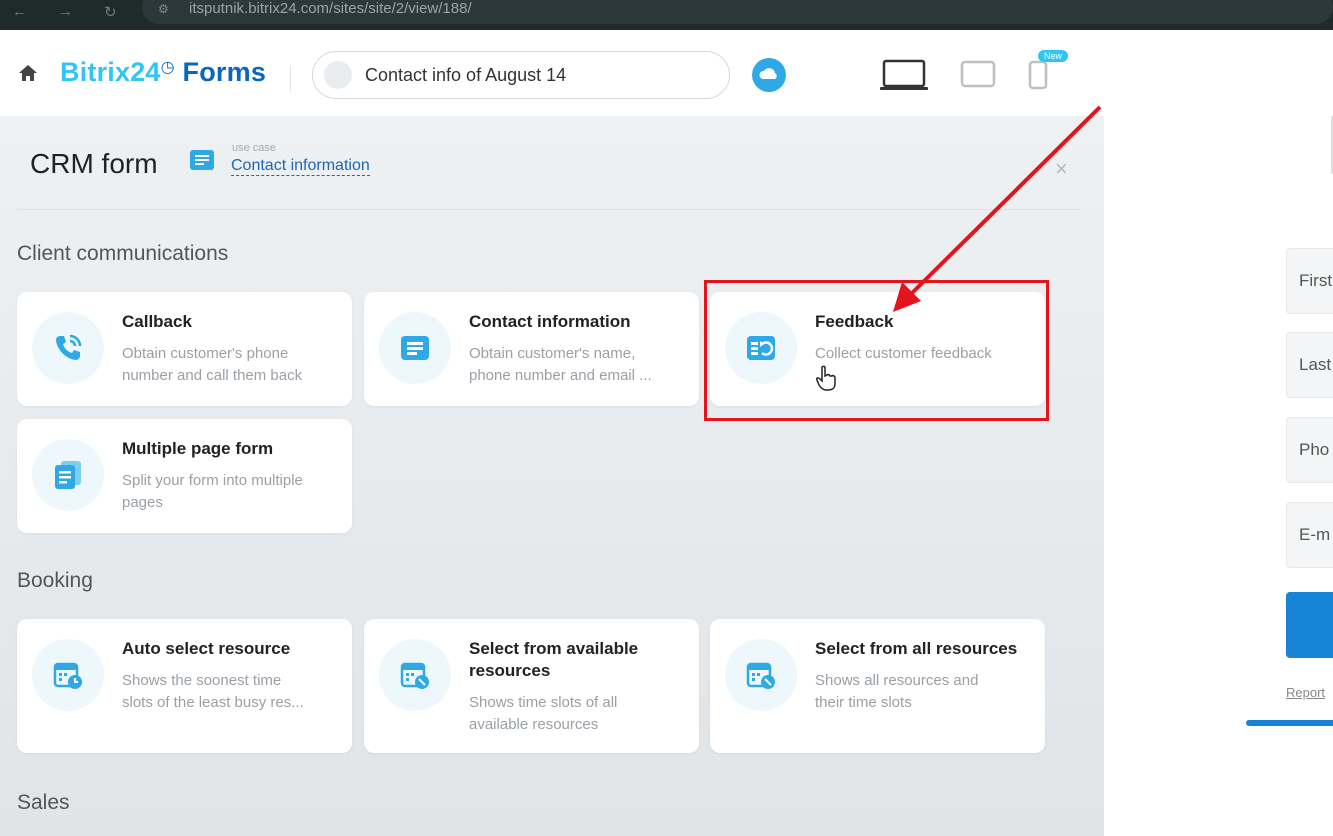 This screenshot has height=836, width=1333. What do you see at coordinates (68, 475) in the screenshot?
I see `multi-page-icon` at bounding box center [68, 475].